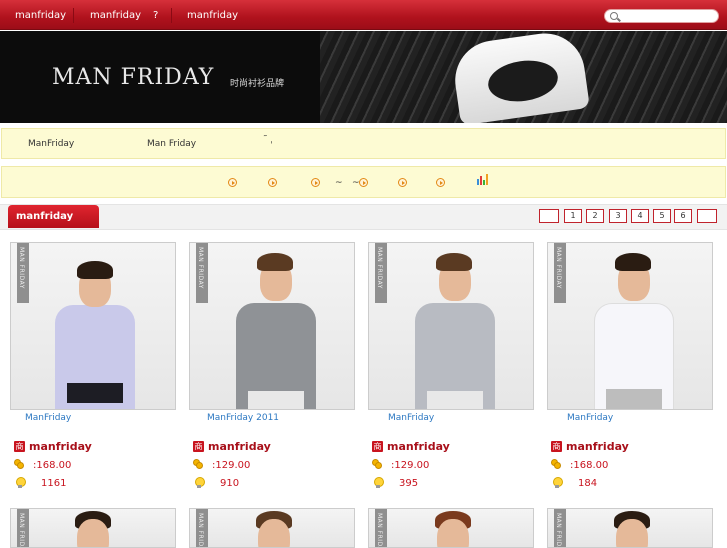 The height and width of the screenshot is (548, 727). What do you see at coordinates (363, 15) in the screenshot?
I see `top-nav: manfriday manfriday ? manfriday` at bounding box center [363, 15].